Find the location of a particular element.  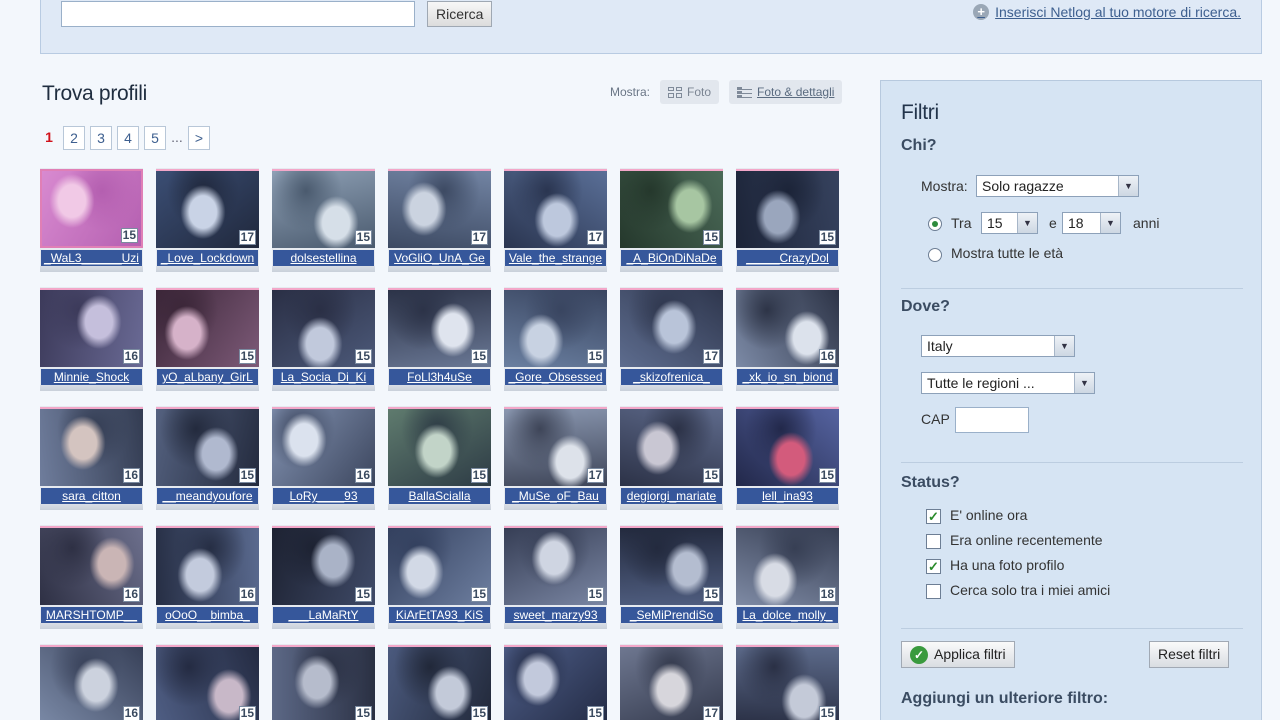

username-link: degiorgi_mariate is located at coordinates (671, 496).